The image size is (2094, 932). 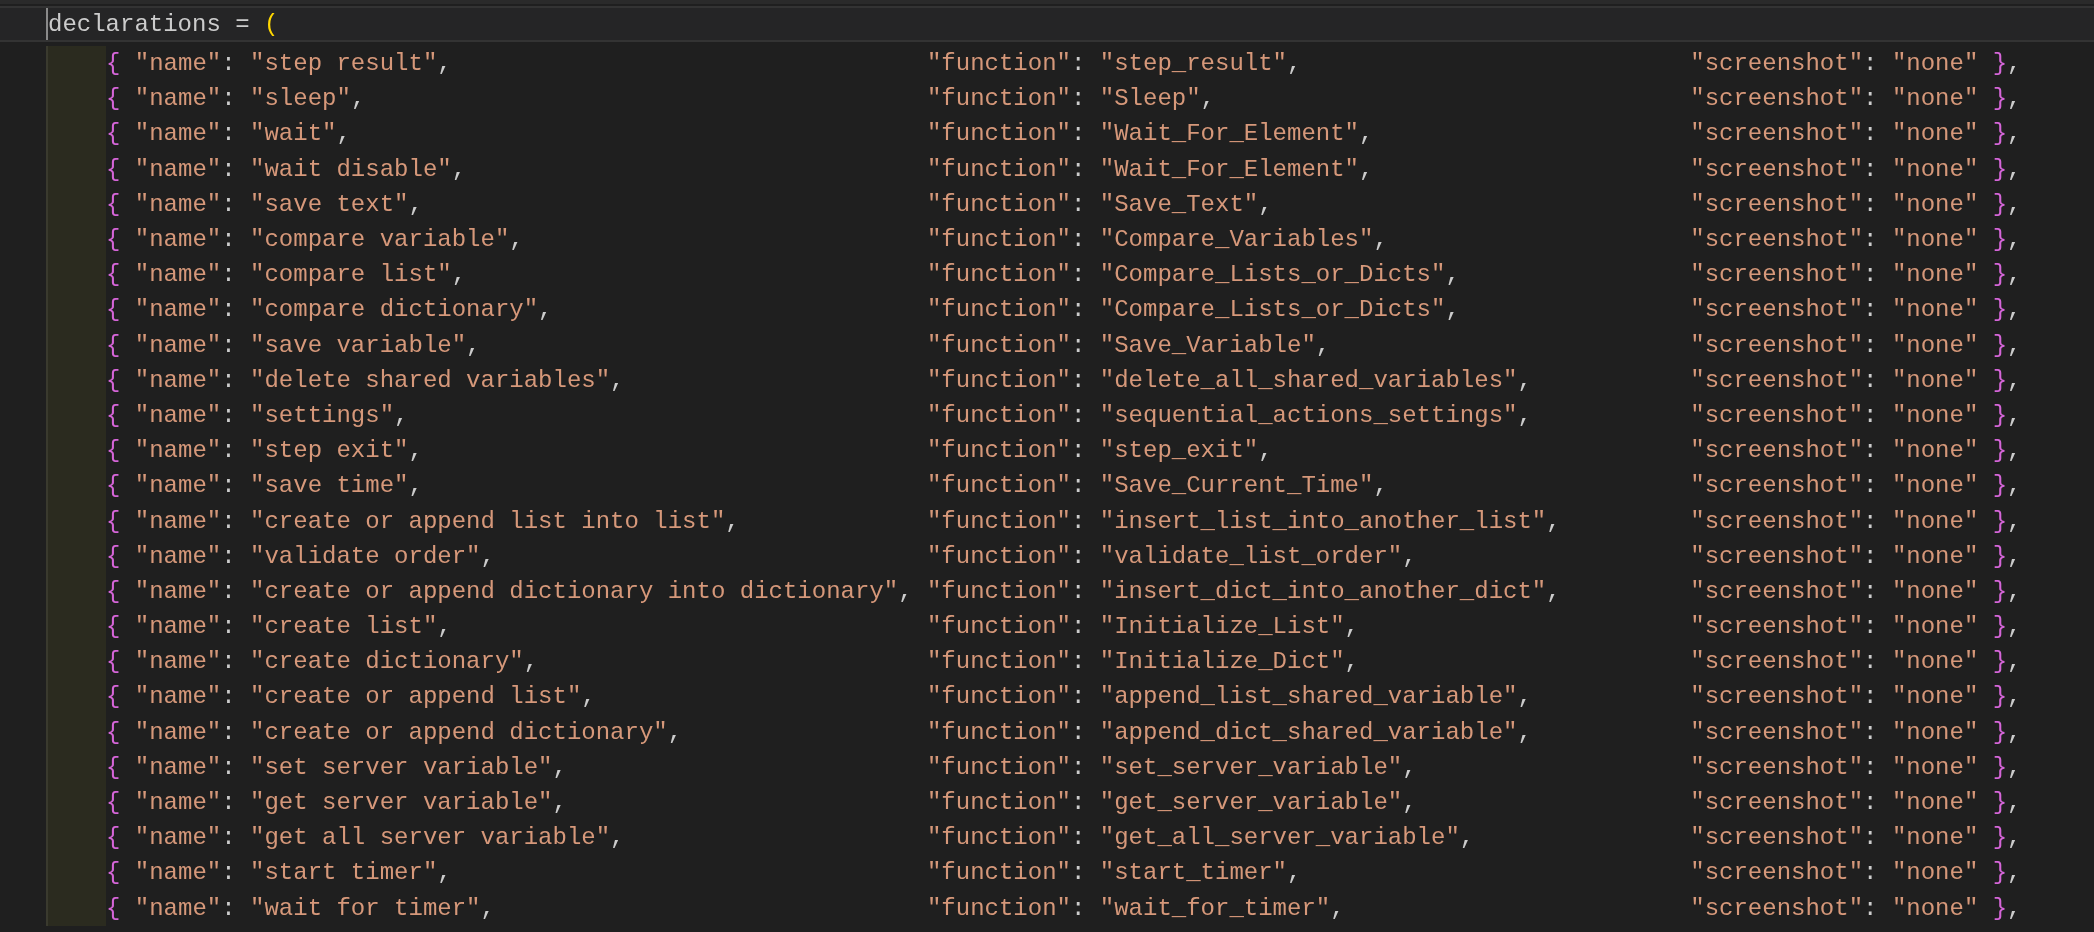 I want to click on code-text: "function": "append_dict_shared_variable",, so click(x=1229, y=732).